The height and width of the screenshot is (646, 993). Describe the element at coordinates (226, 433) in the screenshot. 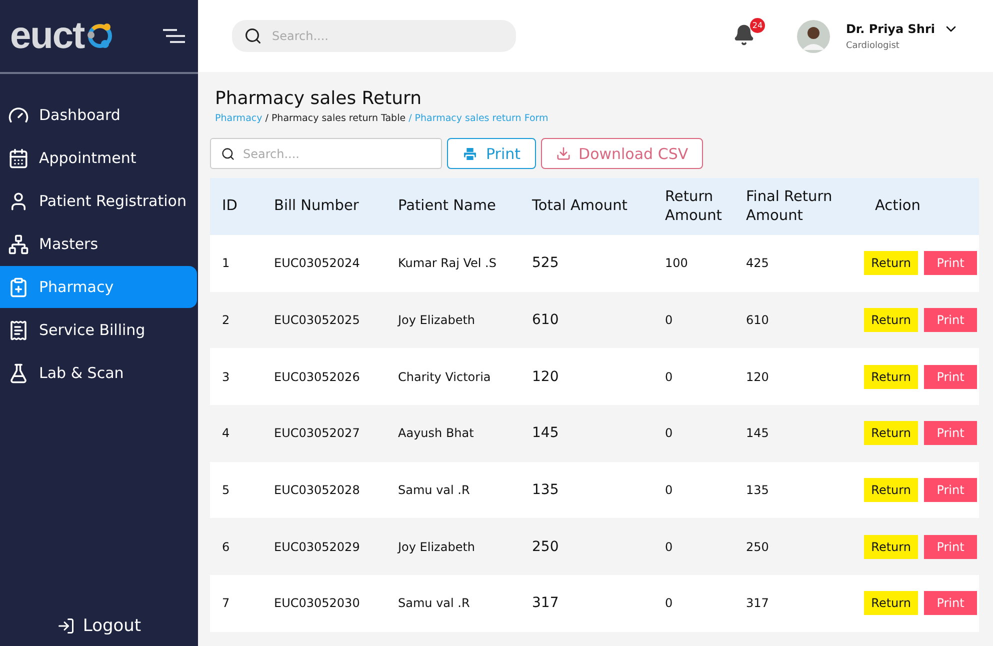

I see `table-cell-text: 4` at that location.